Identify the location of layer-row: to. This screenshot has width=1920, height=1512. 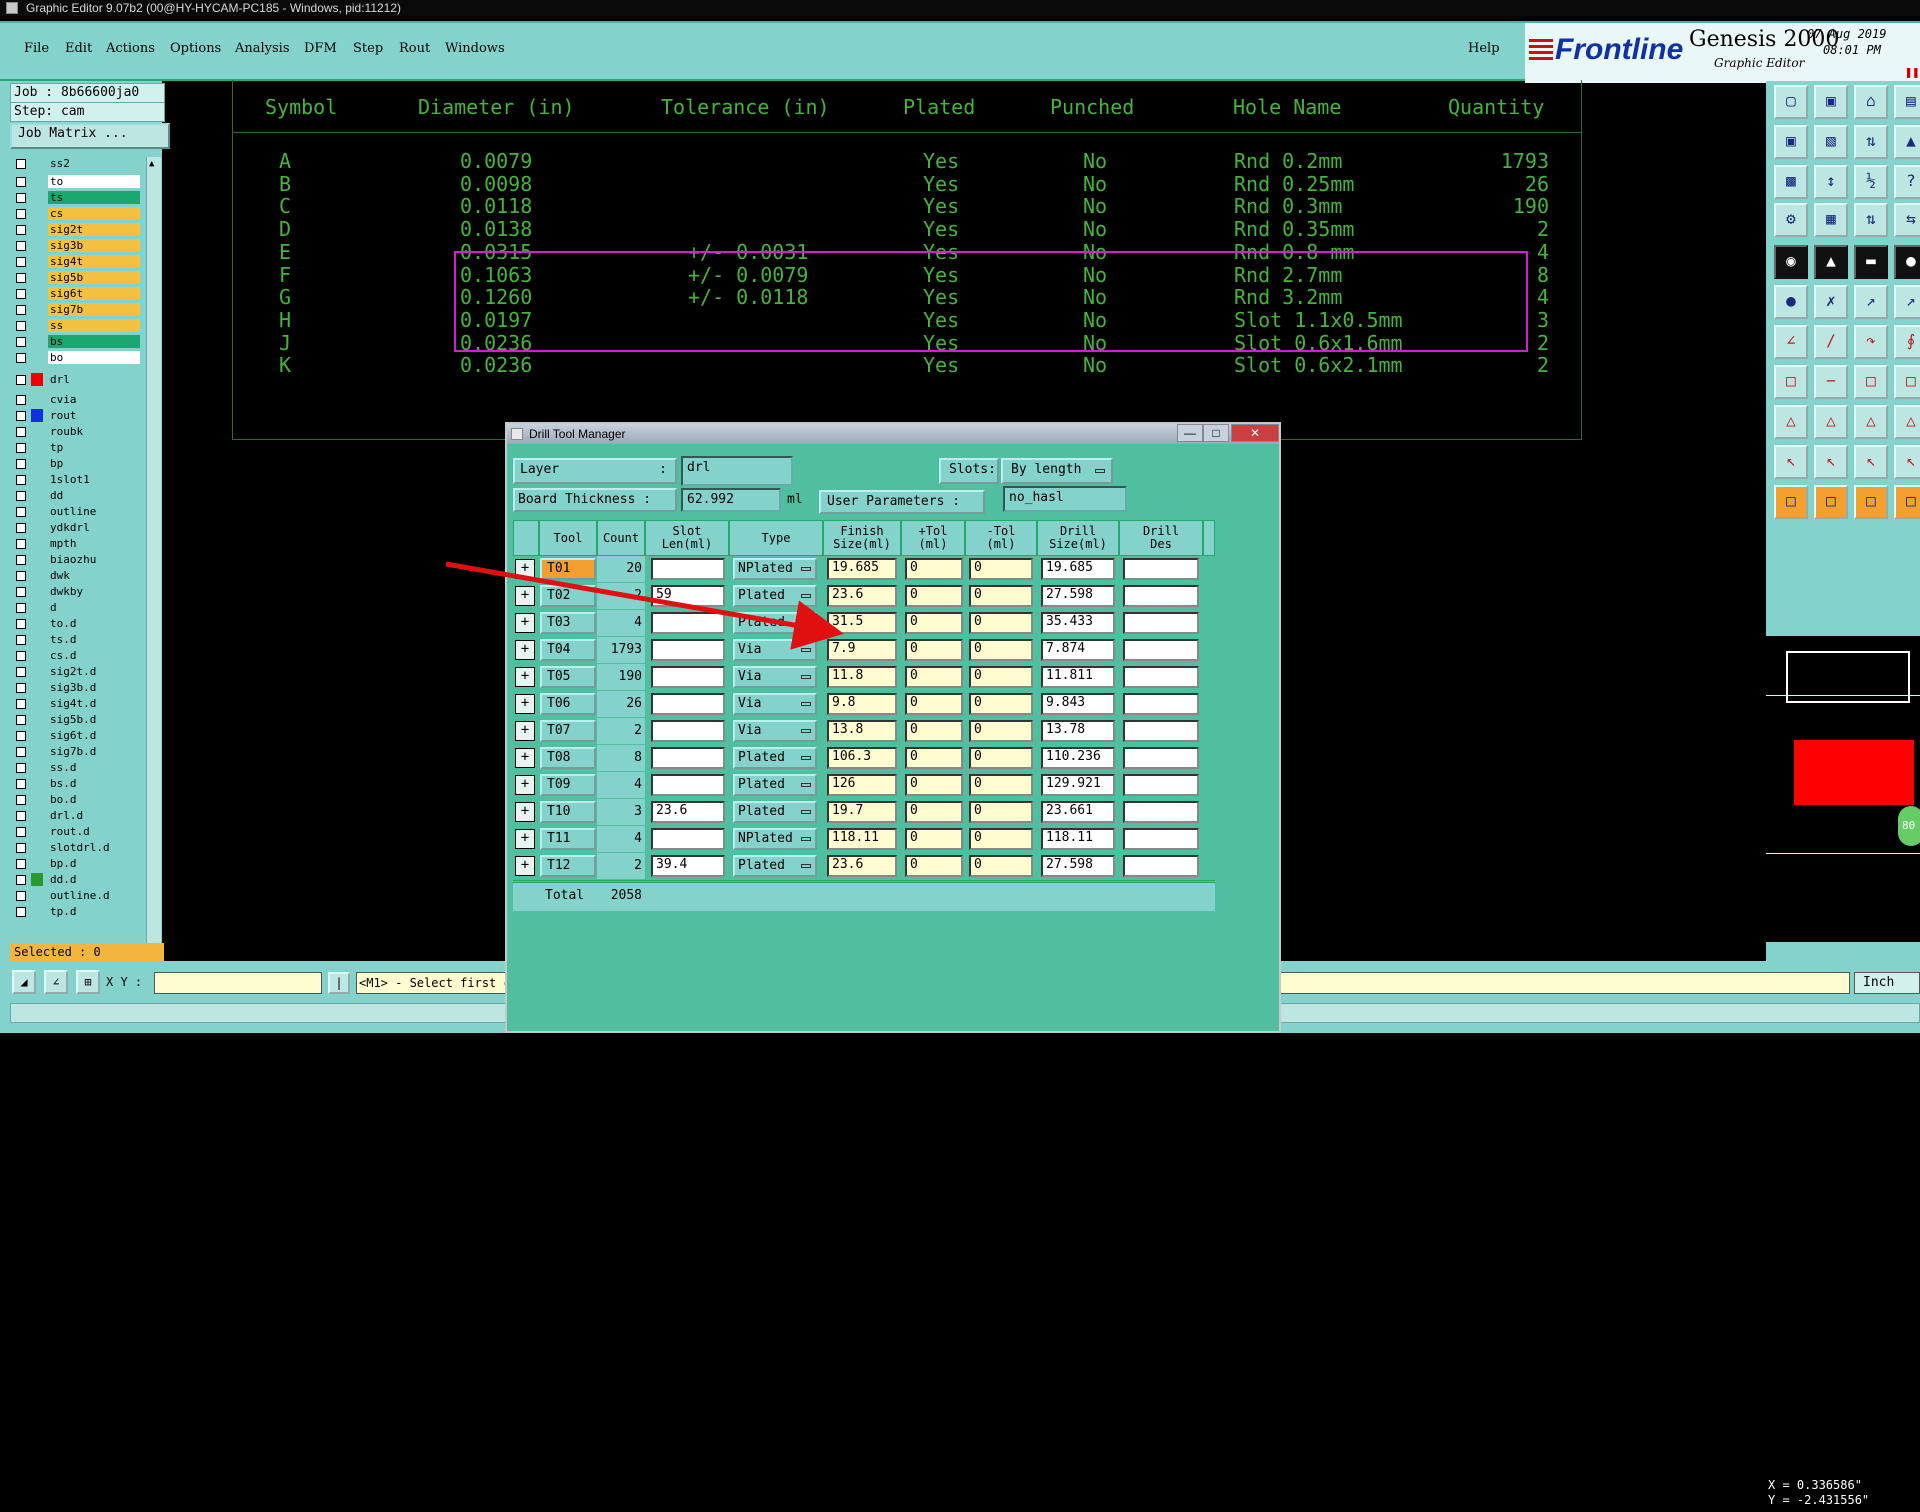
(78, 182).